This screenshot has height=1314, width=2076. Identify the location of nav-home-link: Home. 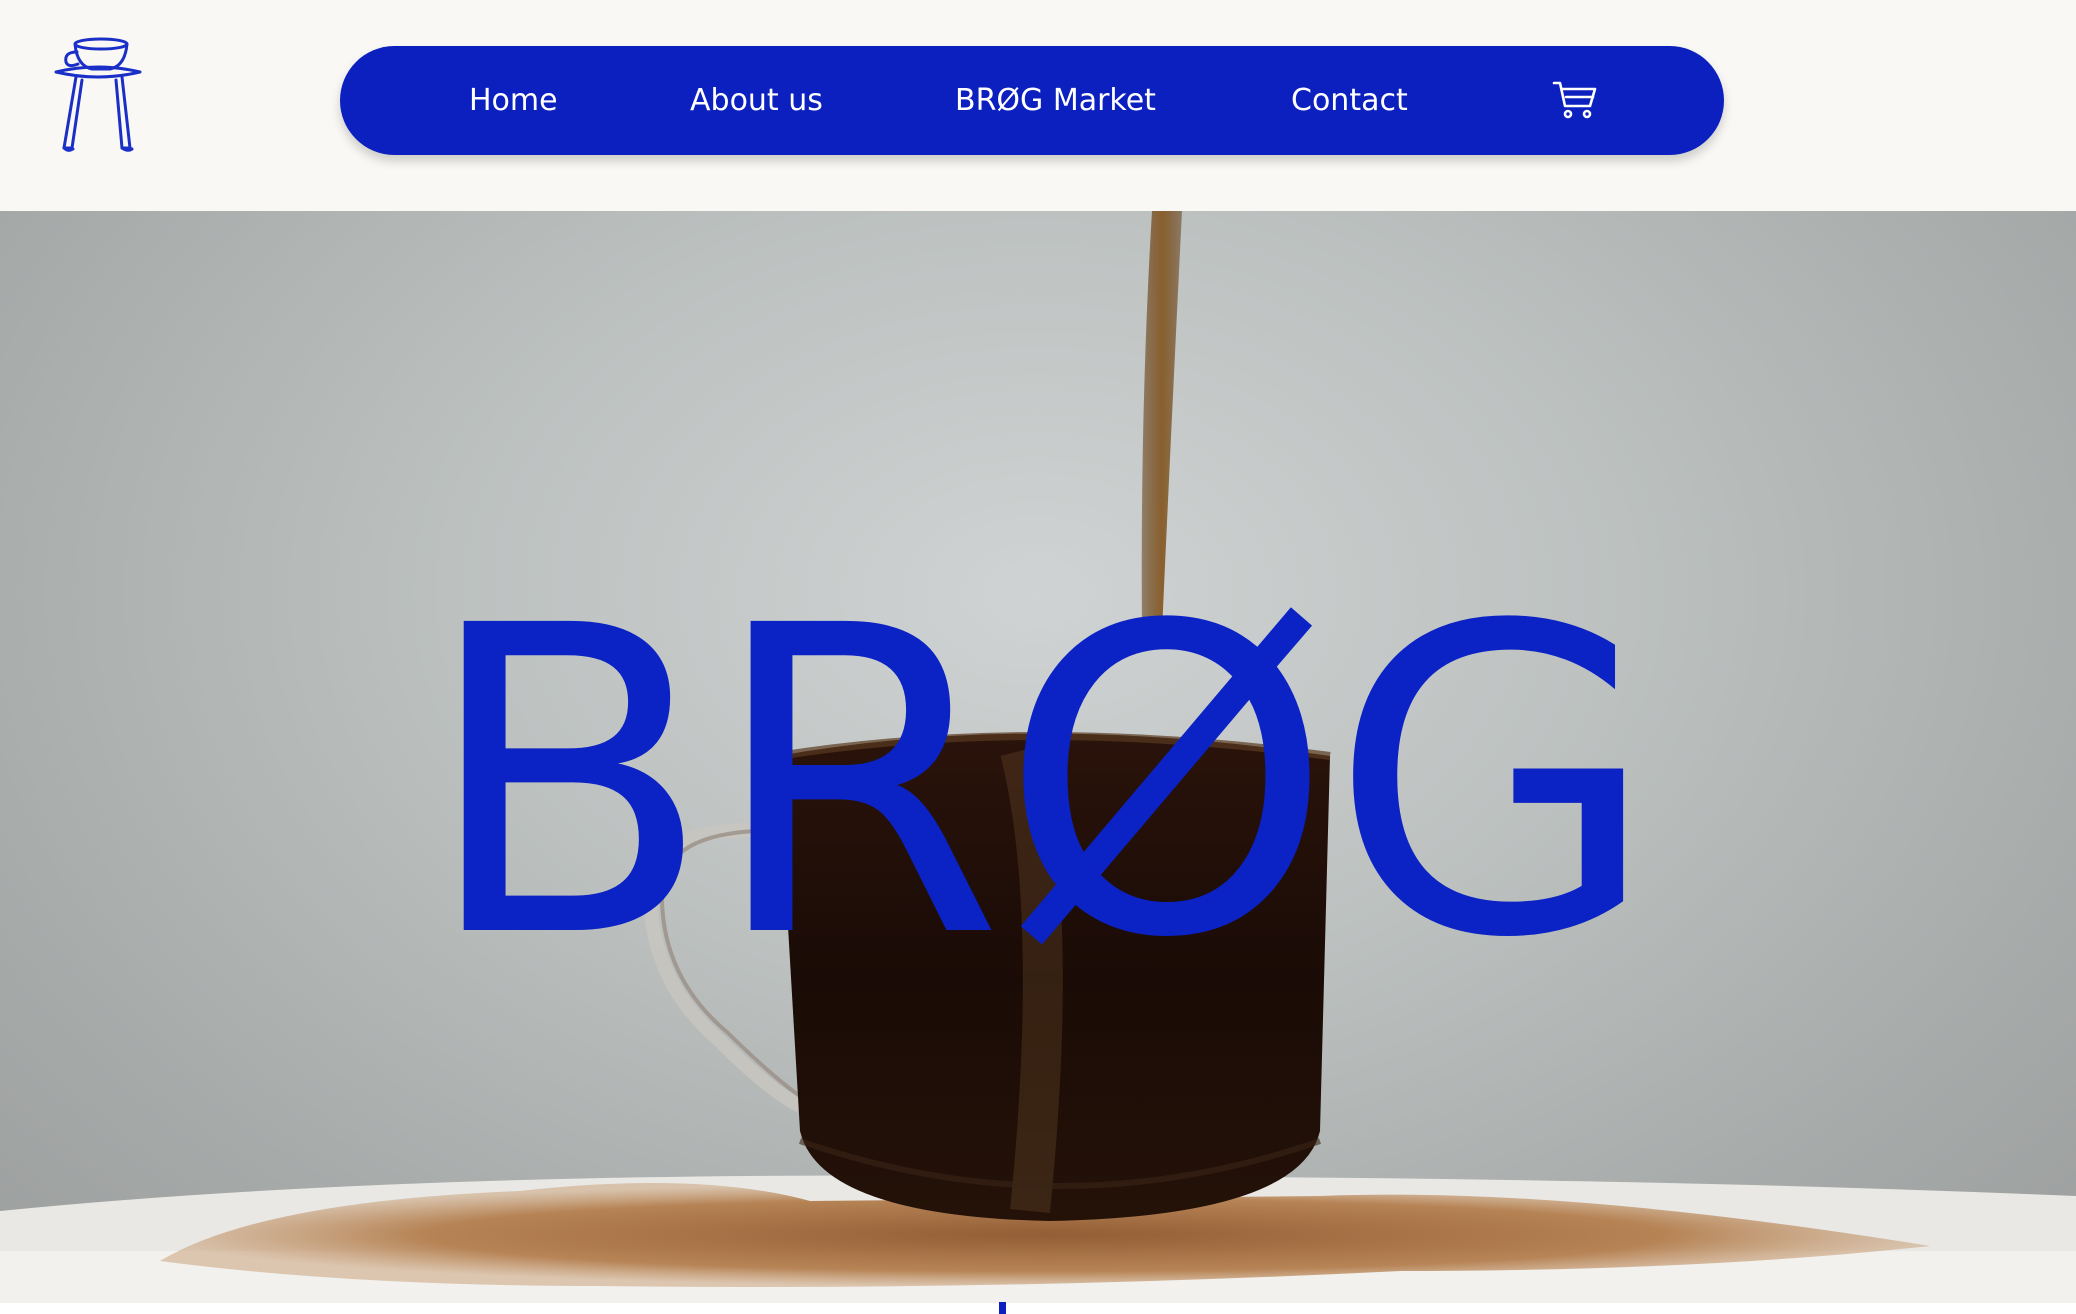
(513, 100).